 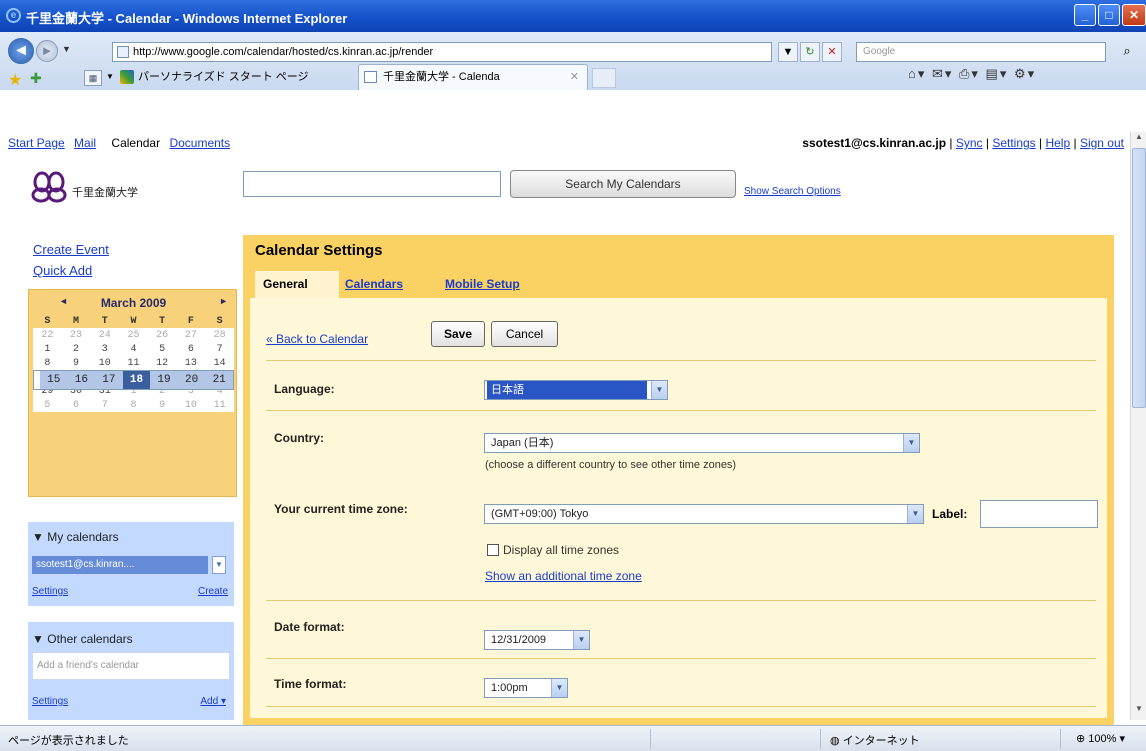 I want to click on mini-calendar-day: 2, so click(x=76, y=349).